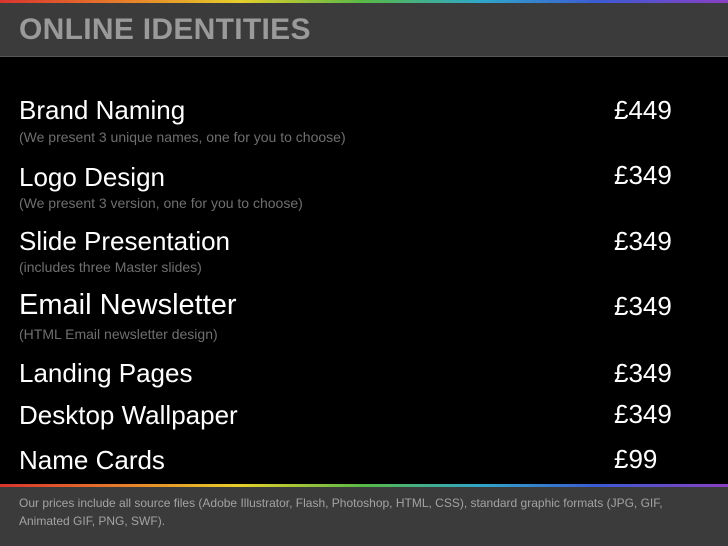  I want to click on item-name-landing-pages: Landing Pages, so click(106, 373).